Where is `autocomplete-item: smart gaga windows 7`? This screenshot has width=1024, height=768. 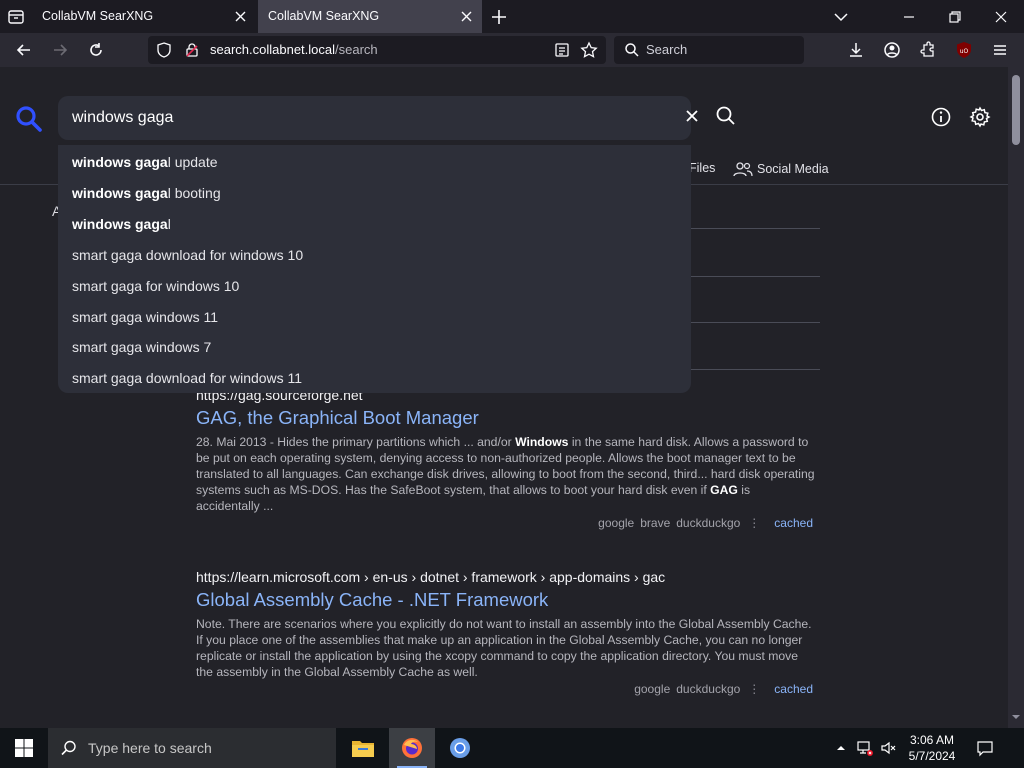 autocomplete-item: smart gaga windows 7 is located at coordinates (141, 347).